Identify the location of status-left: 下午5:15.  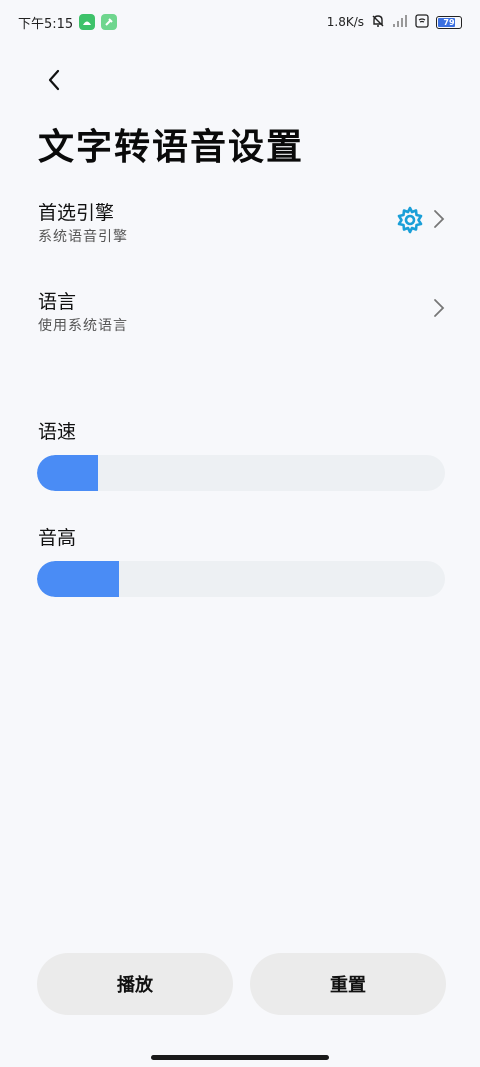
(68, 22).